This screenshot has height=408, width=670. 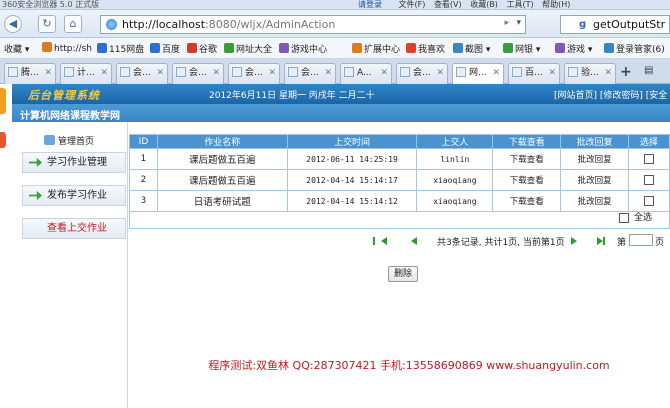 I want to click on menu-favorites: 收藏(B), so click(x=484, y=4).